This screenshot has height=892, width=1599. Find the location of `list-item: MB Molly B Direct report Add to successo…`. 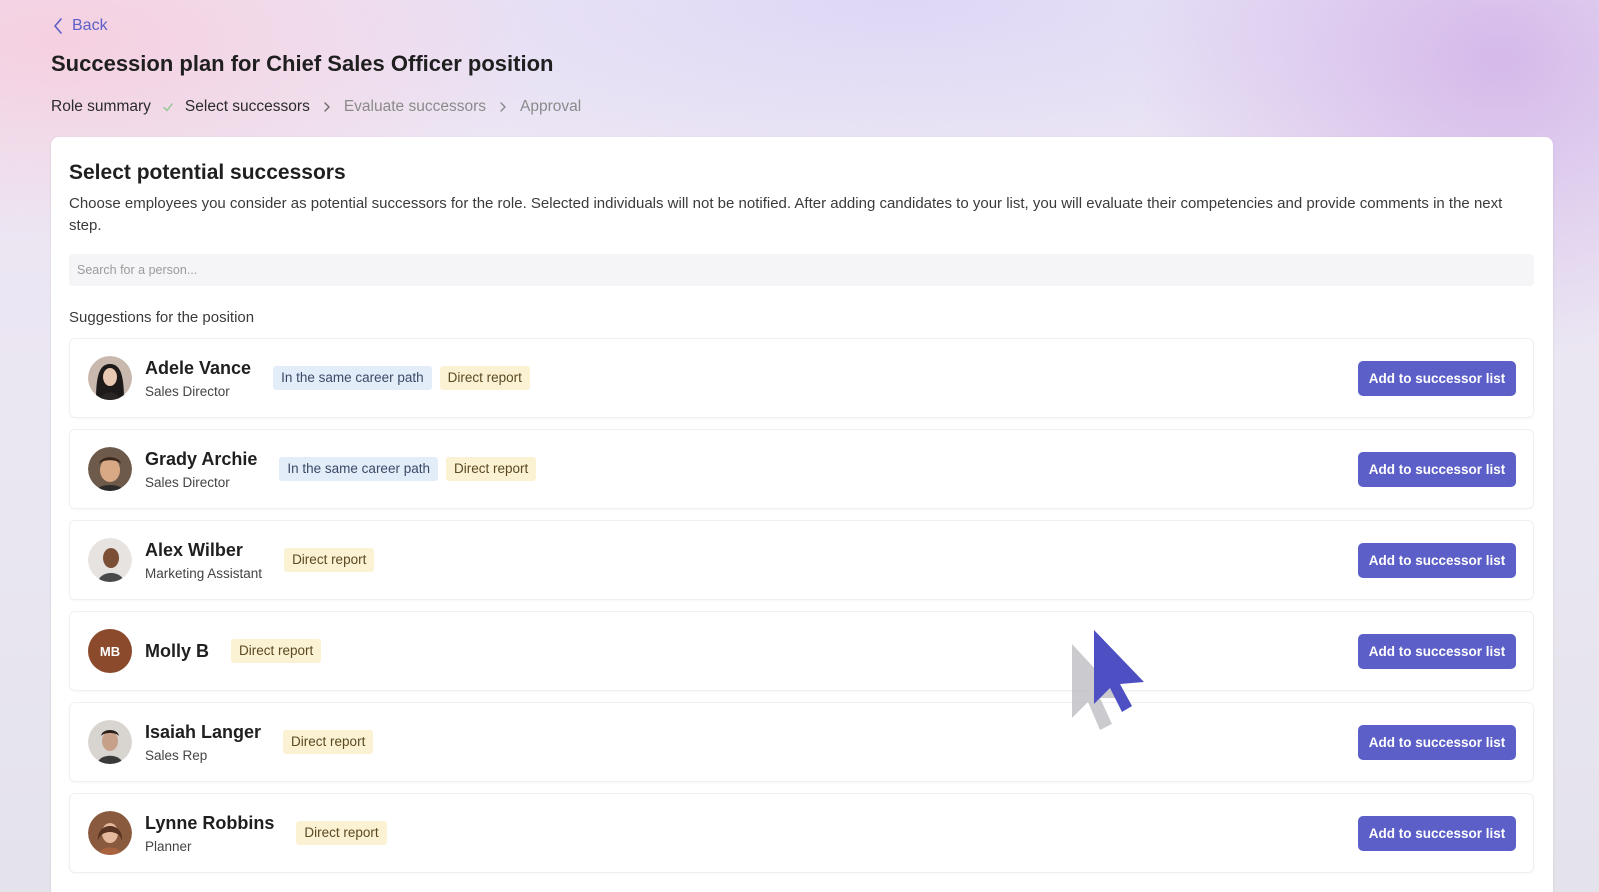

list-item: MB Molly B Direct report Add to successo… is located at coordinates (801, 651).